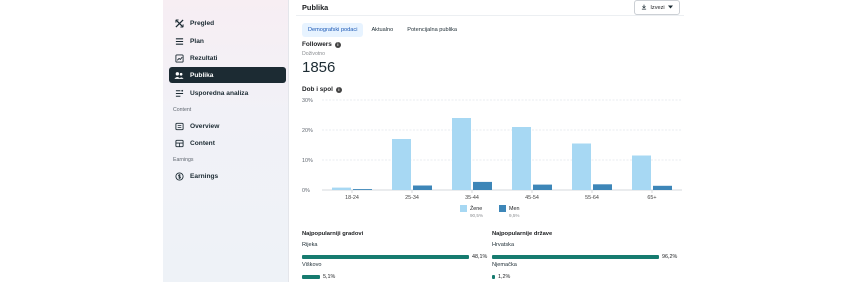  Describe the element at coordinates (670, 256) in the screenshot. I see `country-value: 96,2%` at that location.